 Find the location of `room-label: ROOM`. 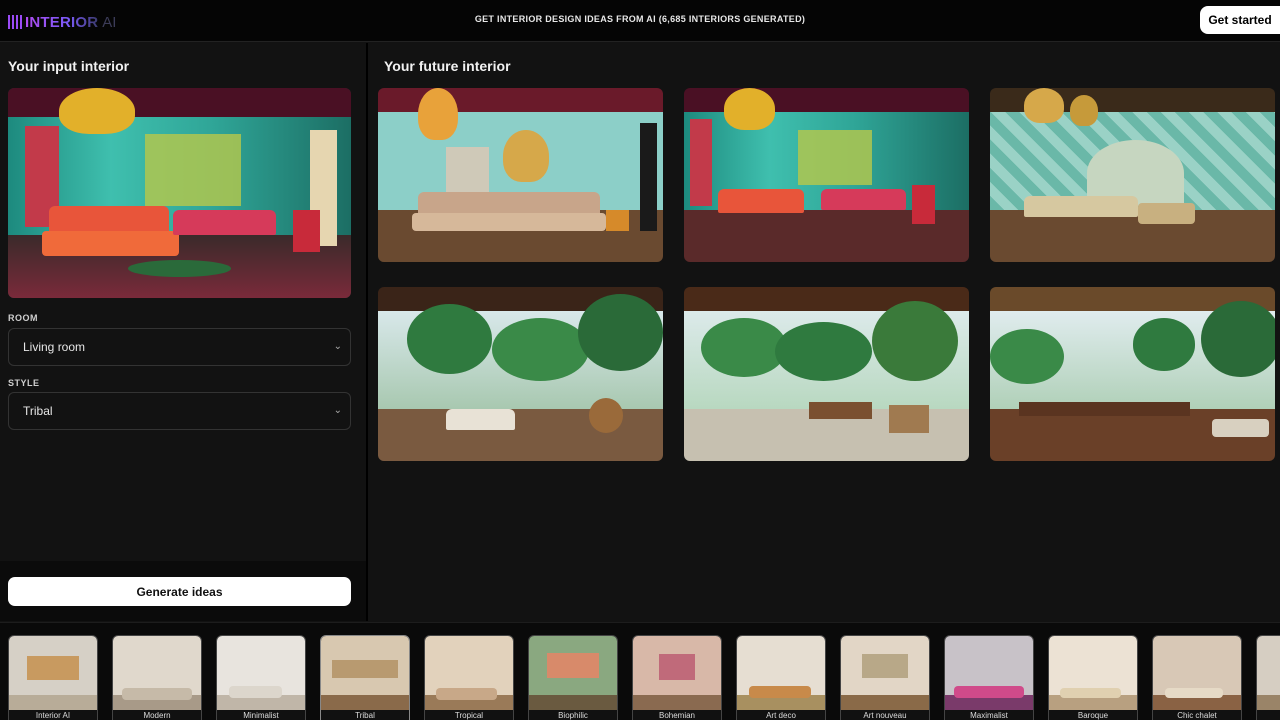

room-label: ROOM is located at coordinates (23, 318).